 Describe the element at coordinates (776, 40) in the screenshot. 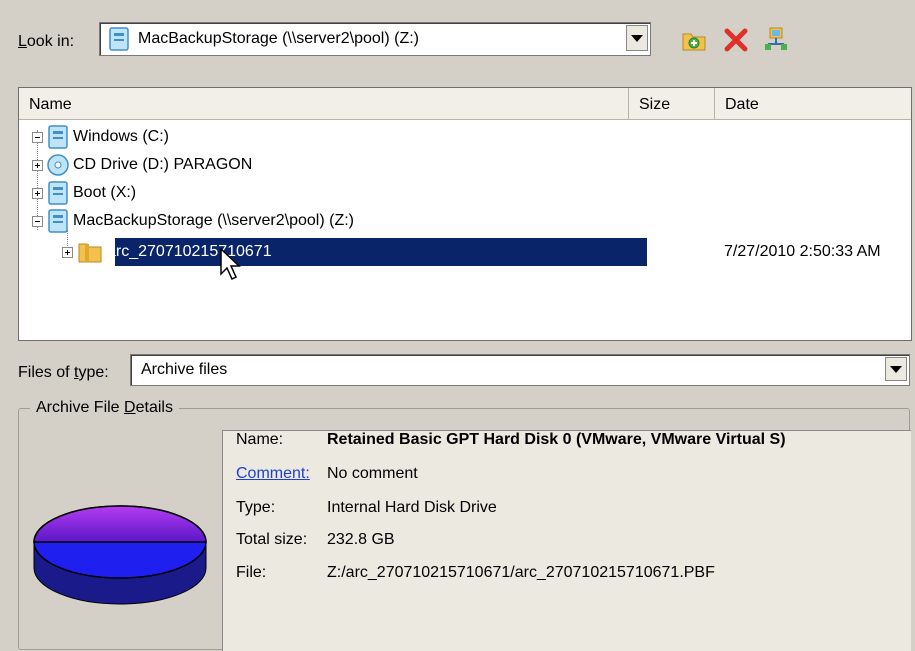

I see `network-icon` at that location.